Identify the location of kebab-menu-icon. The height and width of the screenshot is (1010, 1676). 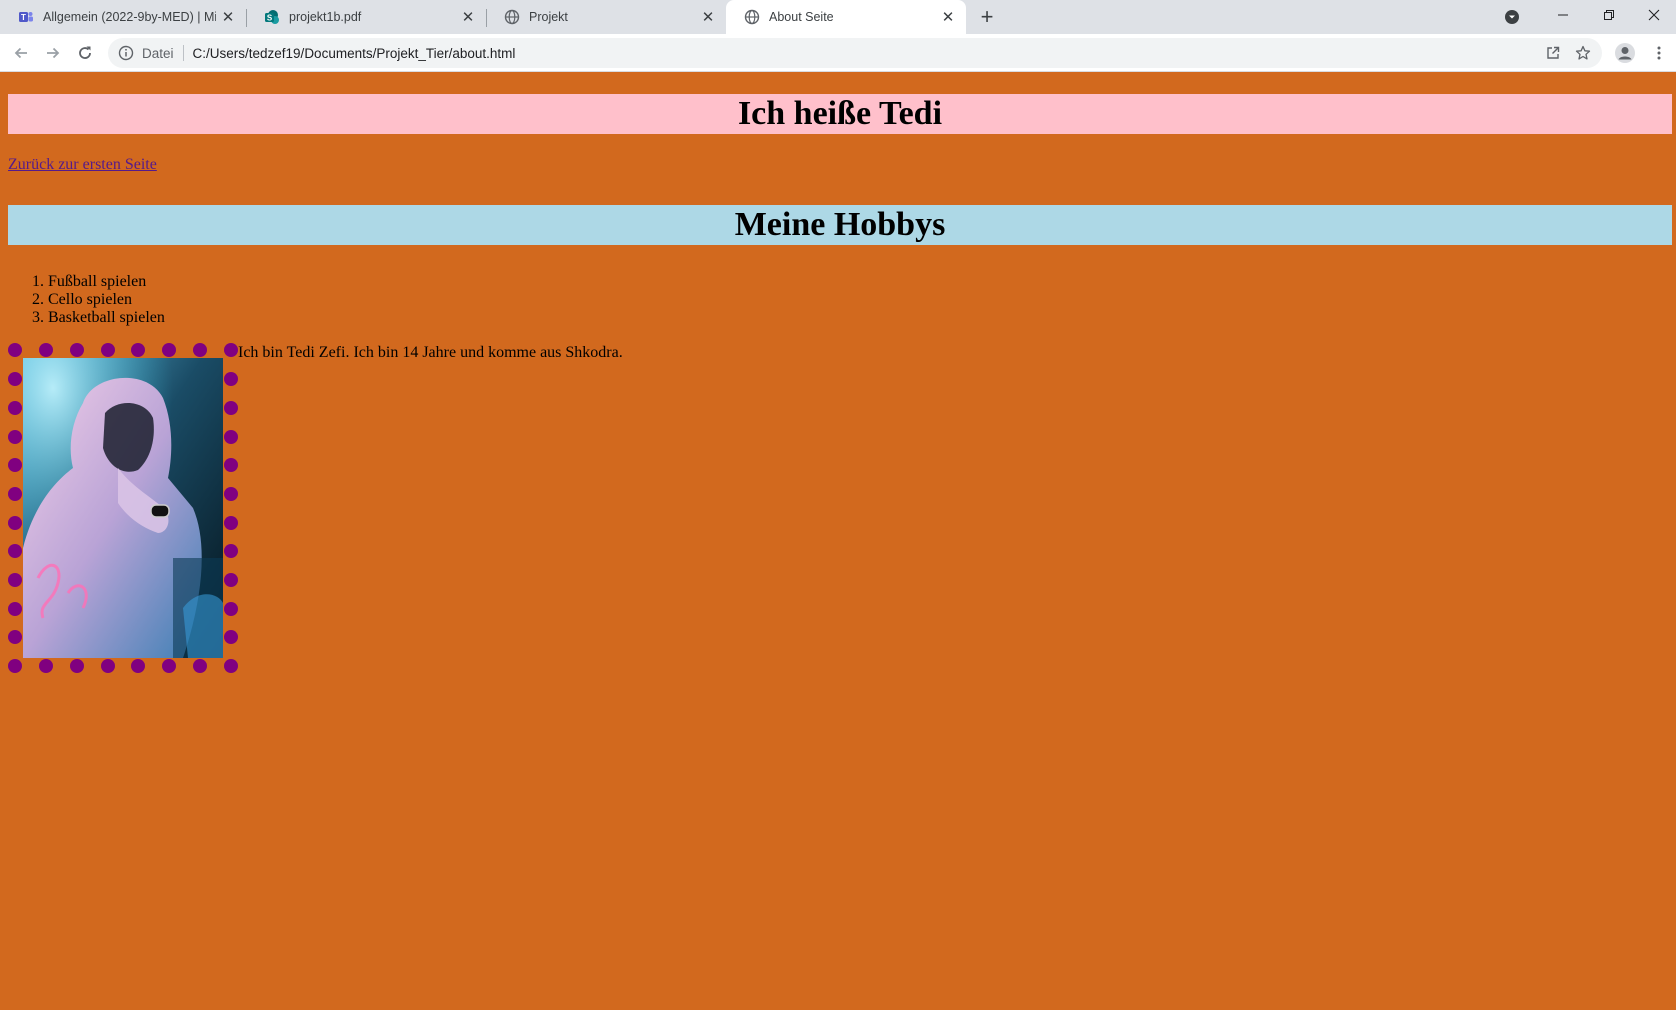
(1659, 53).